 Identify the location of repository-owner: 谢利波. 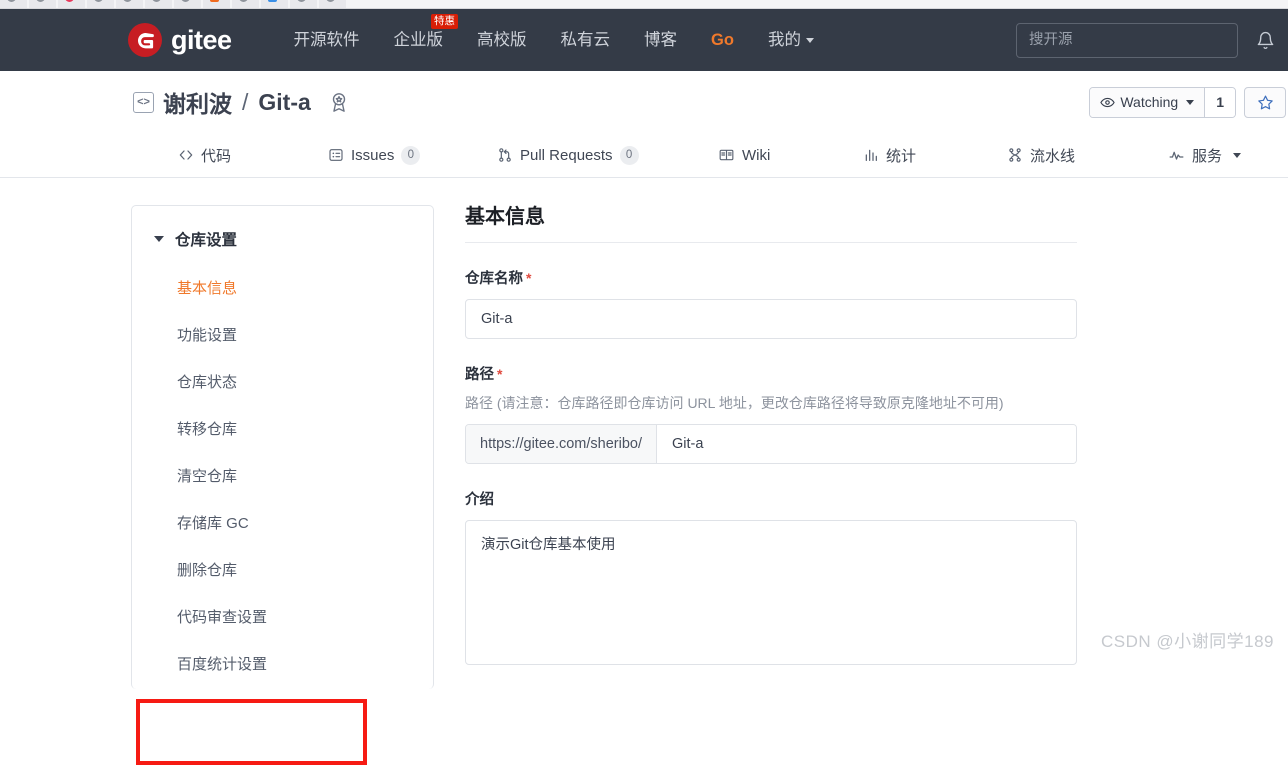
(197, 102).